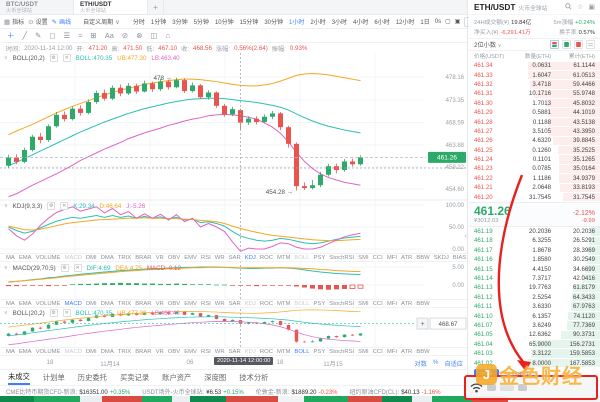 The height and width of the screenshot is (402, 600). Describe the element at coordinates (441, 258) in the screenshot. I see `indicator-tab-skdj: SKDJ` at that location.